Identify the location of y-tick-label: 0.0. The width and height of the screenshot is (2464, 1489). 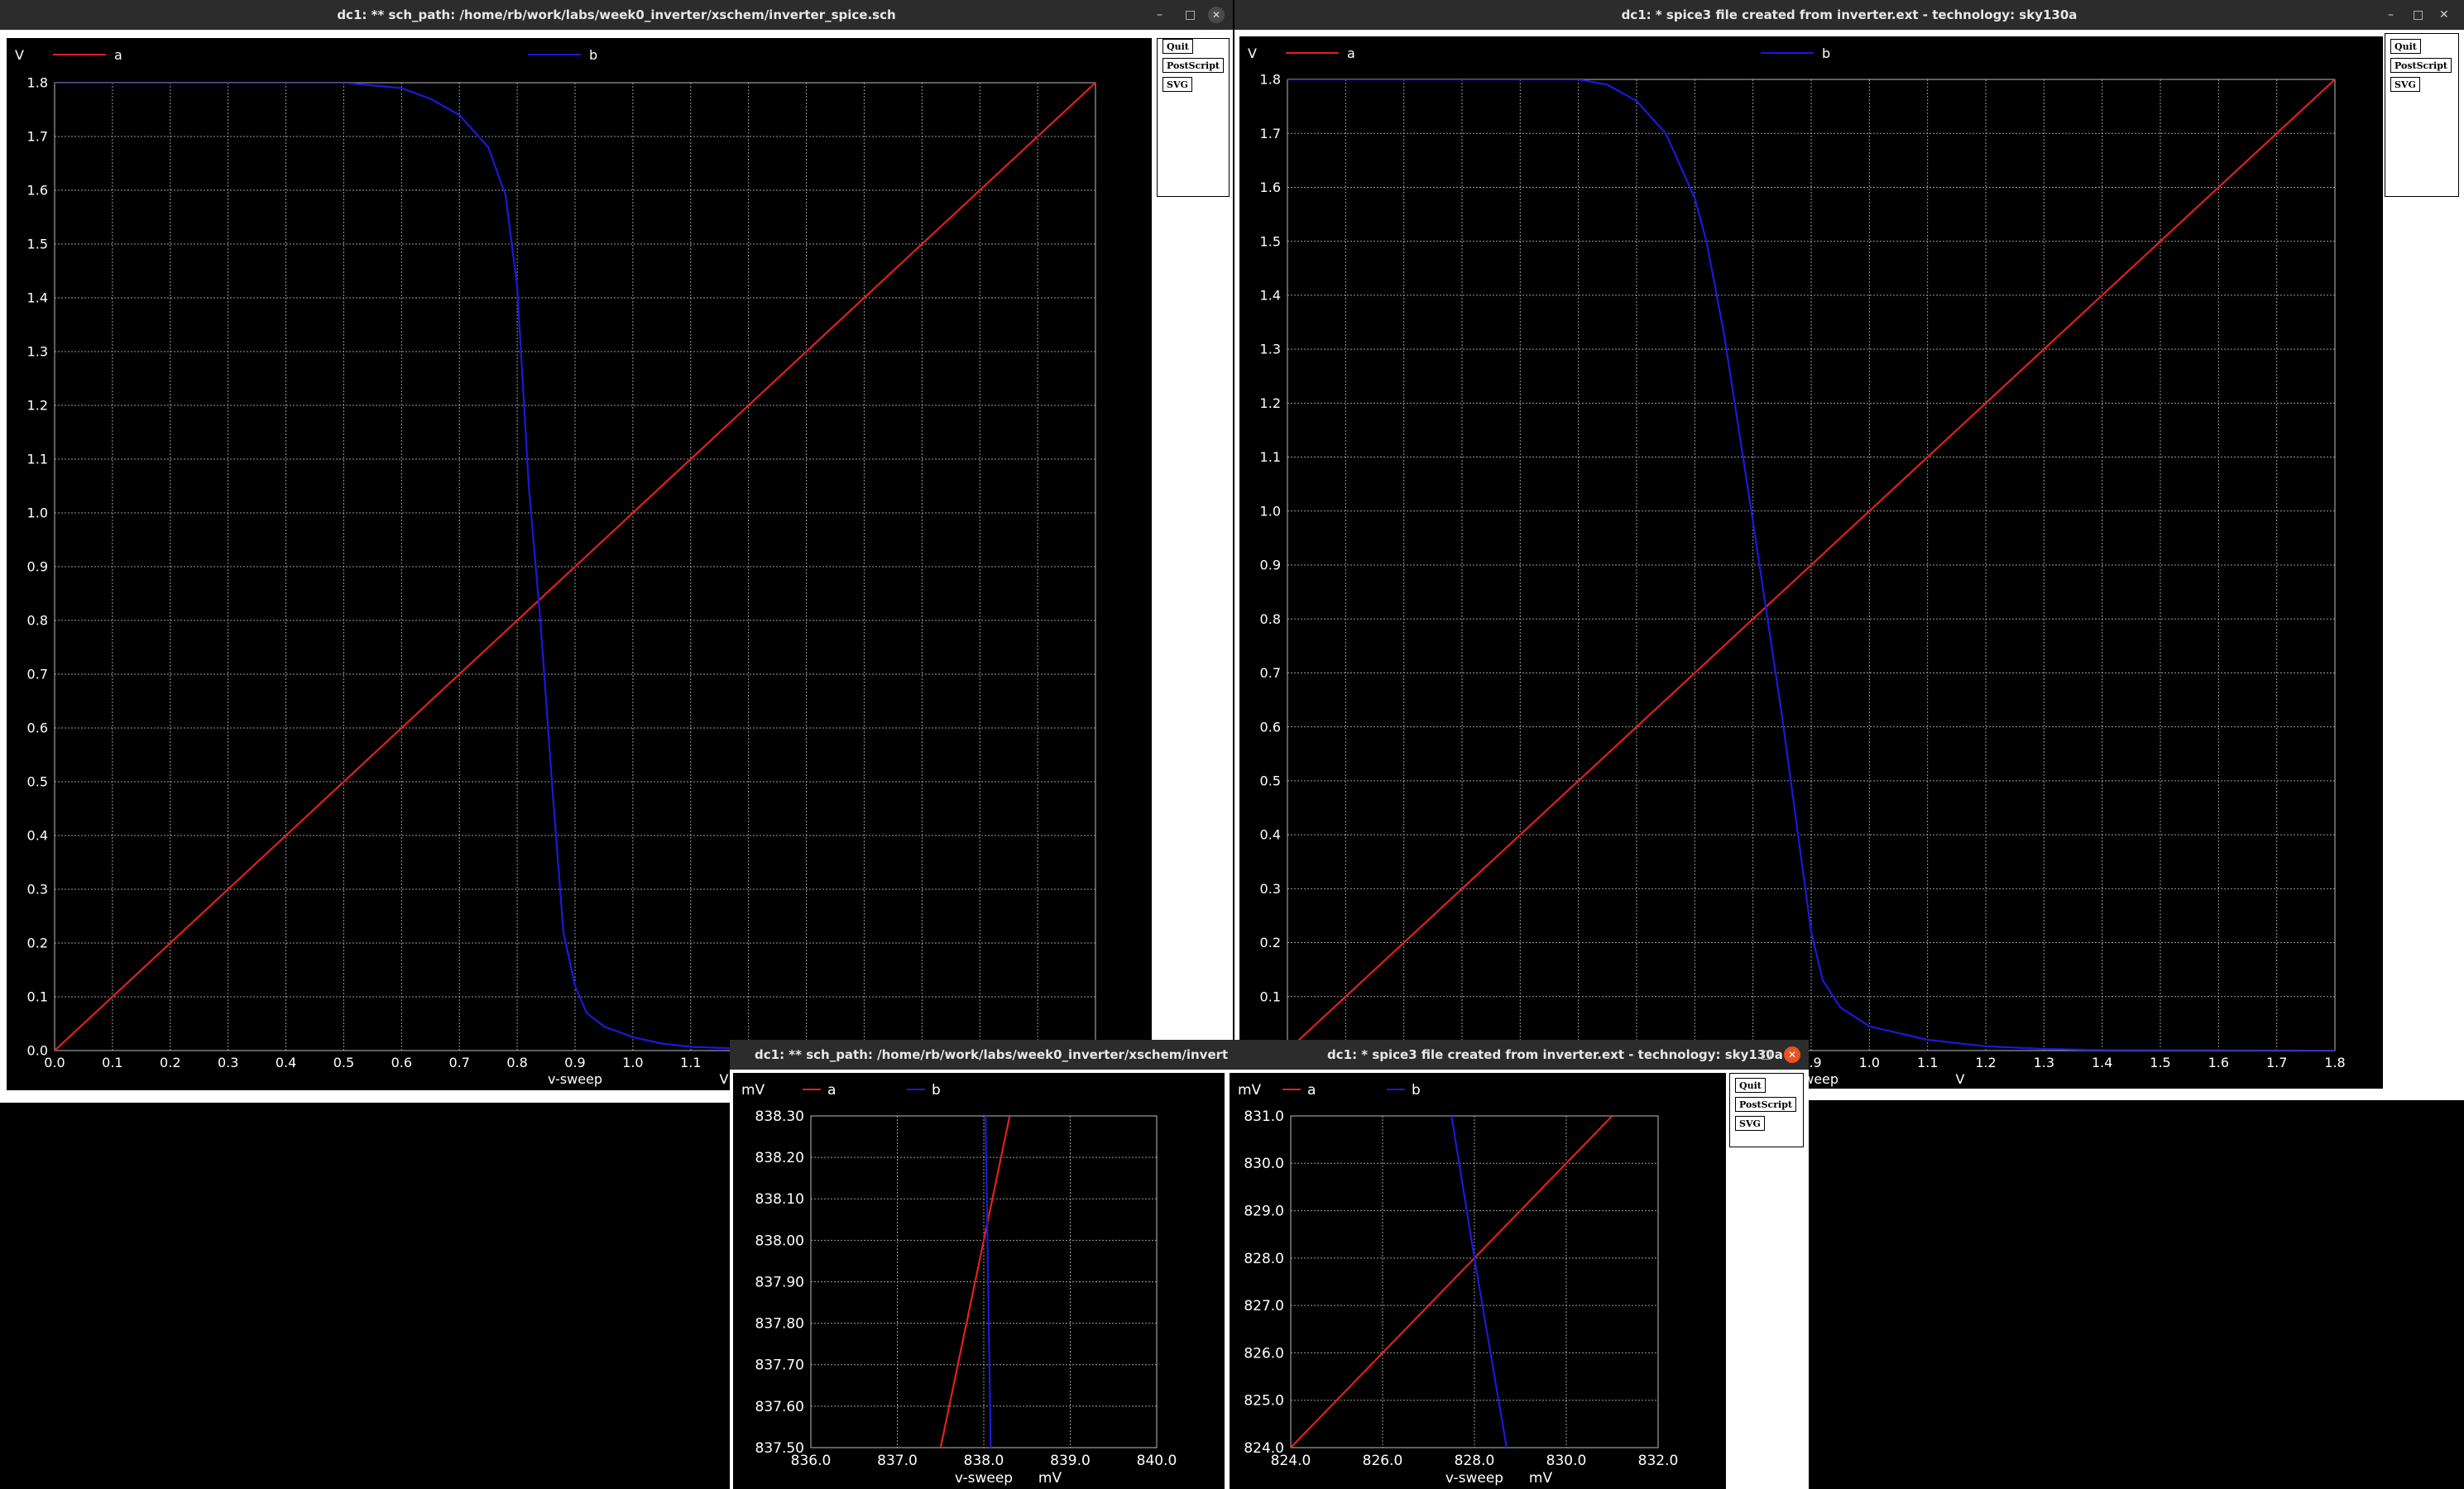
(37, 1051).